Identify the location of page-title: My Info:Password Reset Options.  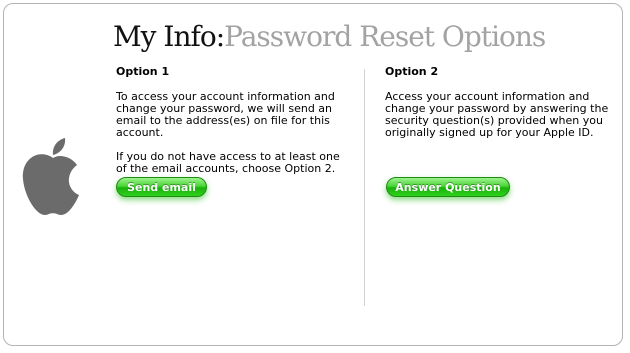
(329, 37).